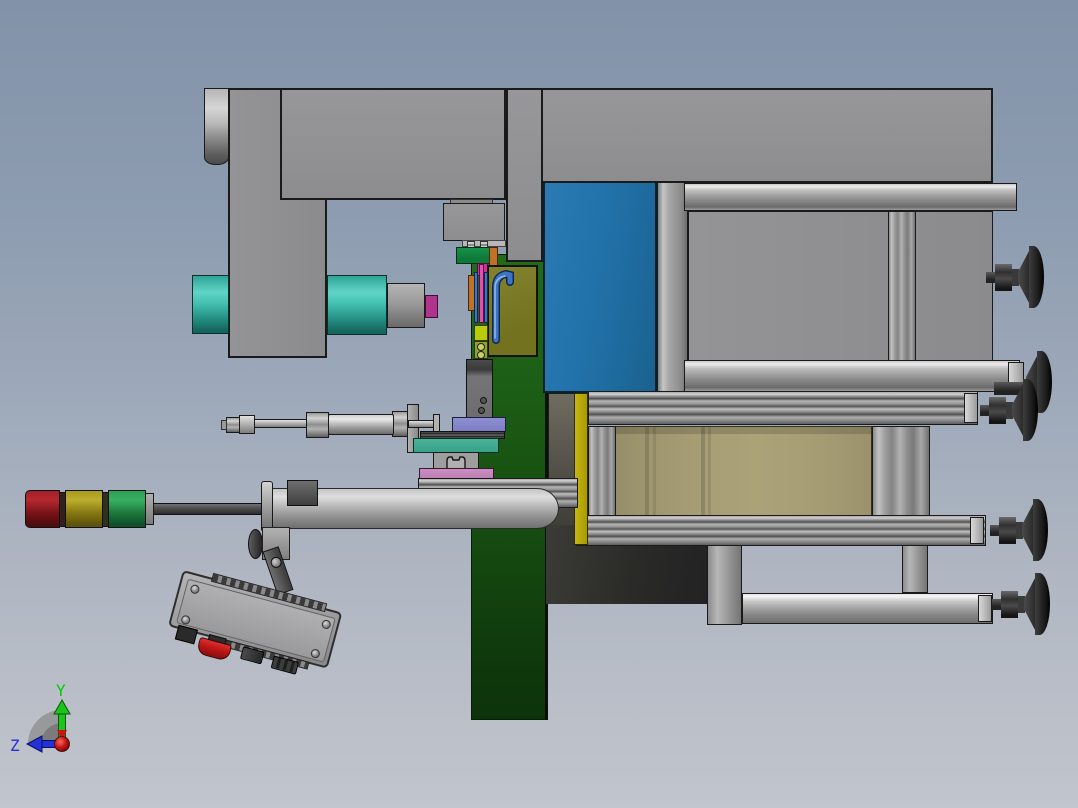 The height and width of the screenshot is (808, 1078). Describe the element at coordinates (210, 304) in the screenshot. I see `spindle-cylinder-left` at that location.